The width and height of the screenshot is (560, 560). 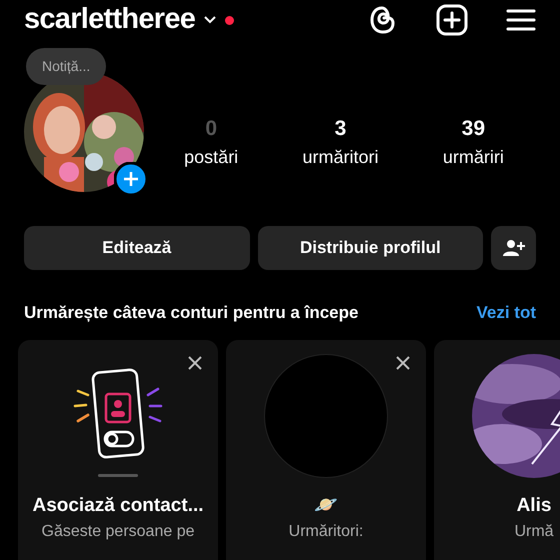 What do you see at coordinates (118, 532) in the screenshot?
I see `card-subtitle: Găseste persoane pe` at bounding box center [118, 532].